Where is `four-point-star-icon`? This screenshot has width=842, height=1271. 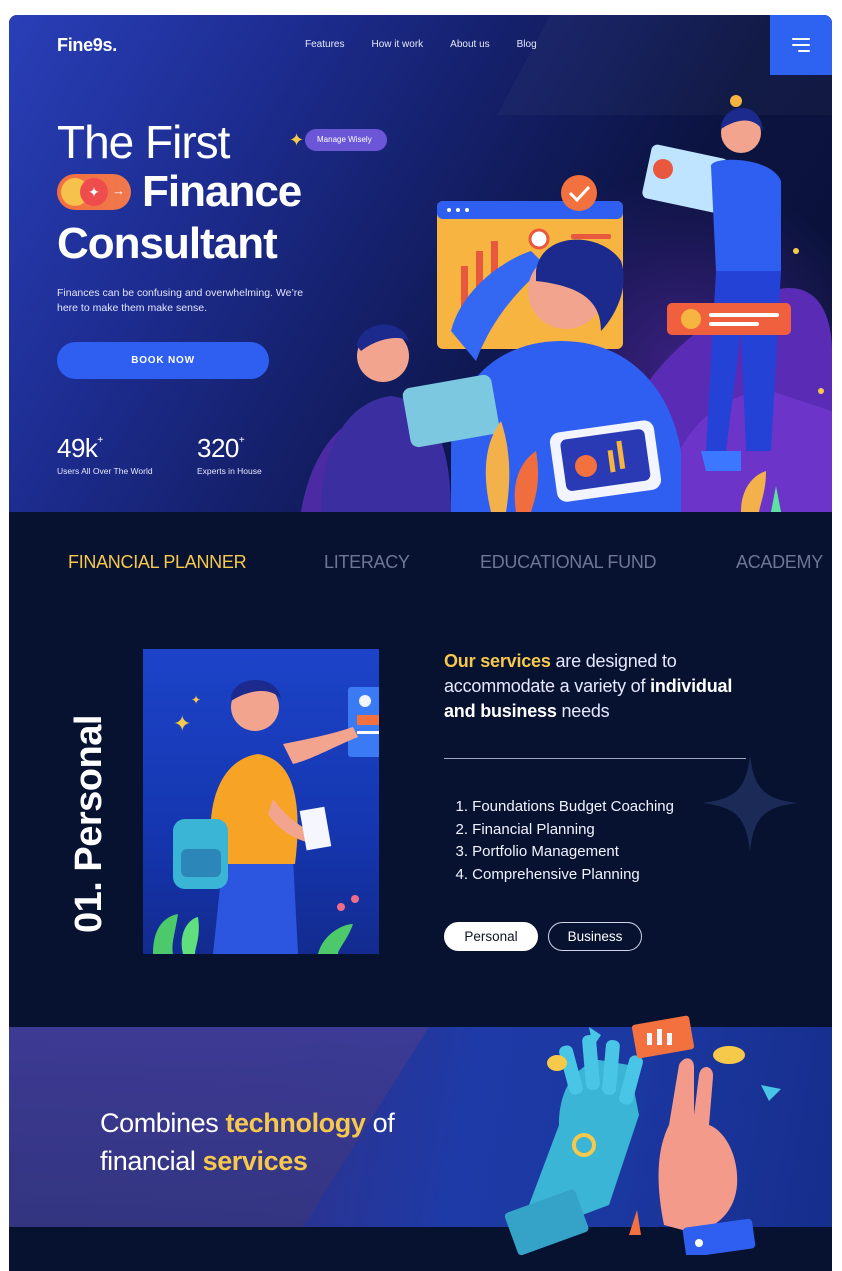 four-point-star-icon is located at coordinates (750, 803).